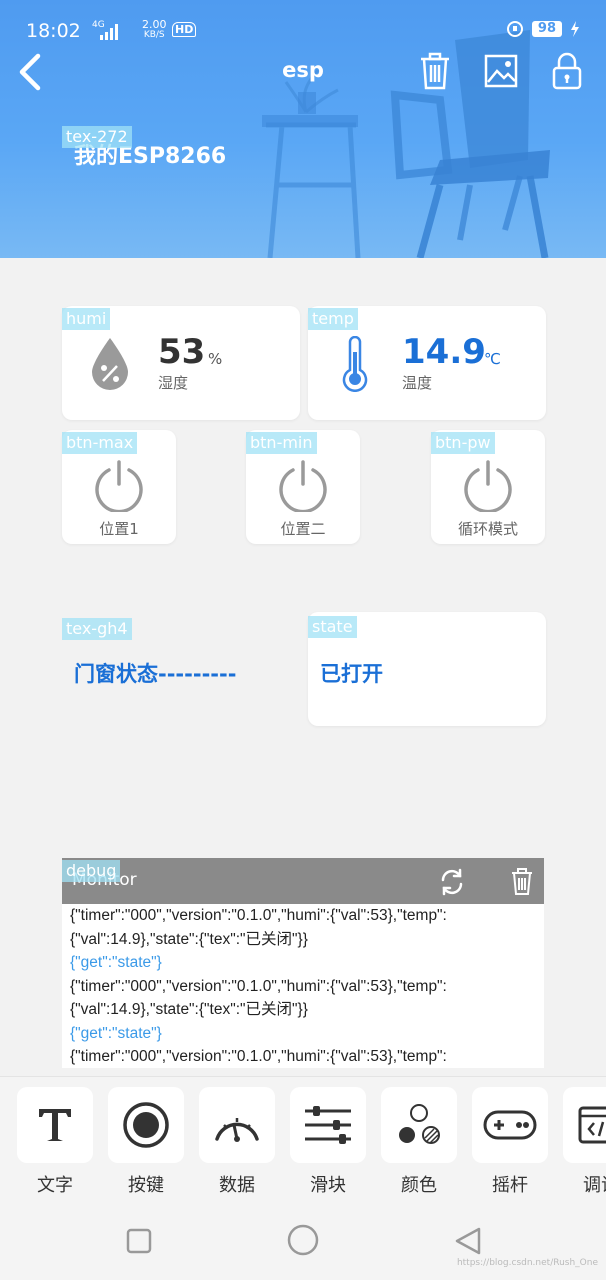  What do you see at coordinates (109, 32) in the screenshot?
I see `signal-icon` at bounding box center [109, 32].